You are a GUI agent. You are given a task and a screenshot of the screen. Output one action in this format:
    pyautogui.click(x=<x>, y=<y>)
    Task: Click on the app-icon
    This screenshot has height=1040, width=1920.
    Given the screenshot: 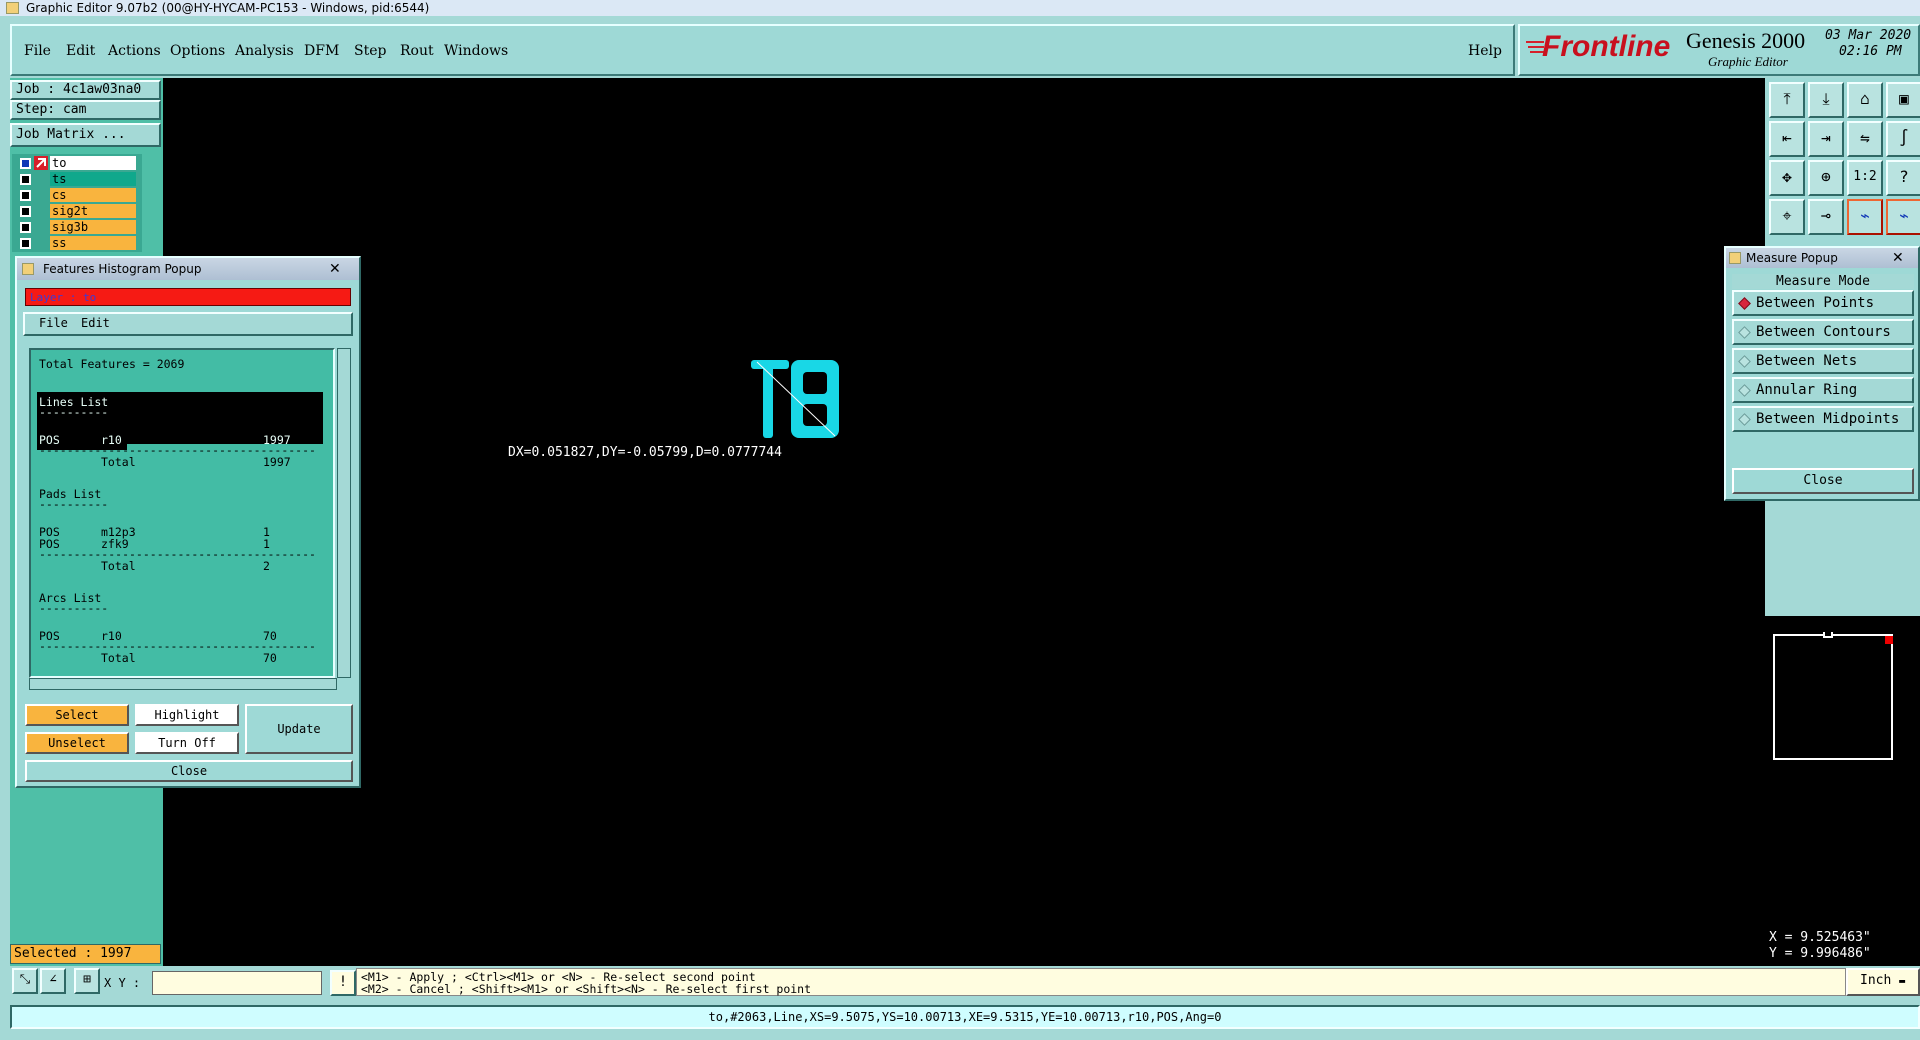 What is the action you would take?
    pyautogui.click(x=12, y=8)
    